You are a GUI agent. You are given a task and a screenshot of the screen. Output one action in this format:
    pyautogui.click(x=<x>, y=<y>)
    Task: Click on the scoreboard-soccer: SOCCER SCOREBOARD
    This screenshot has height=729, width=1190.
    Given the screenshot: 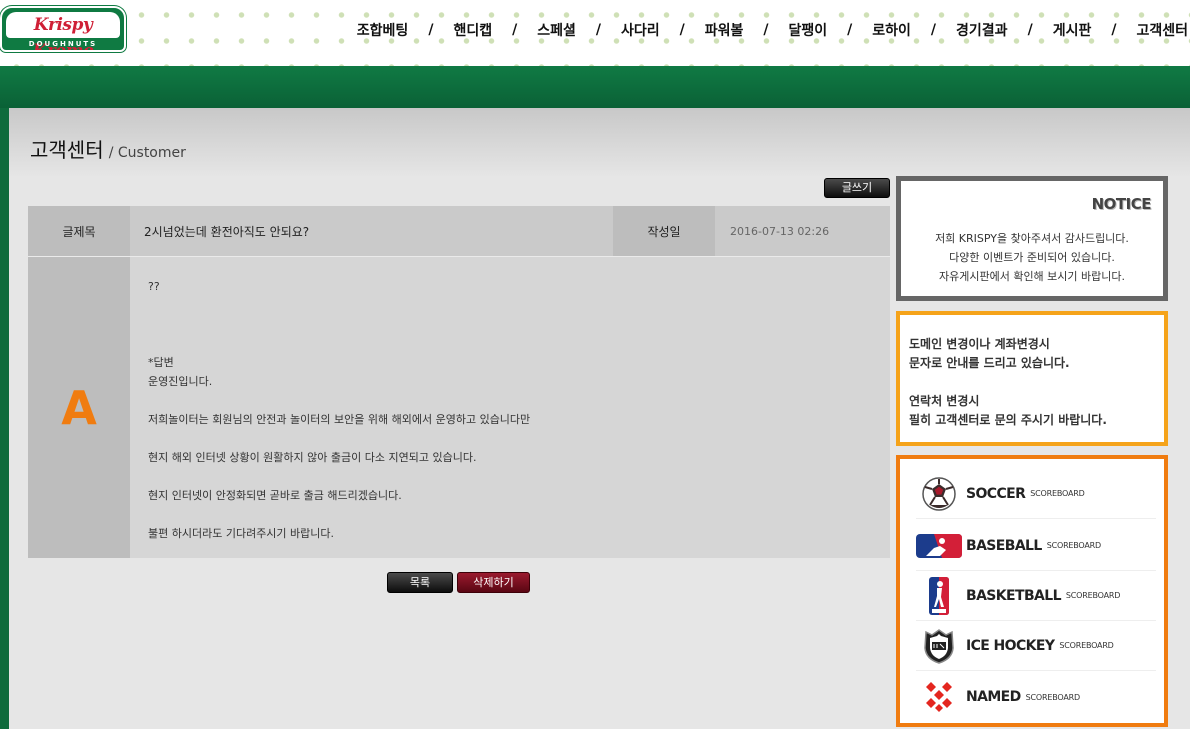 What is the action you would take?
    pyautogui.click(x=1036, y=494)
    